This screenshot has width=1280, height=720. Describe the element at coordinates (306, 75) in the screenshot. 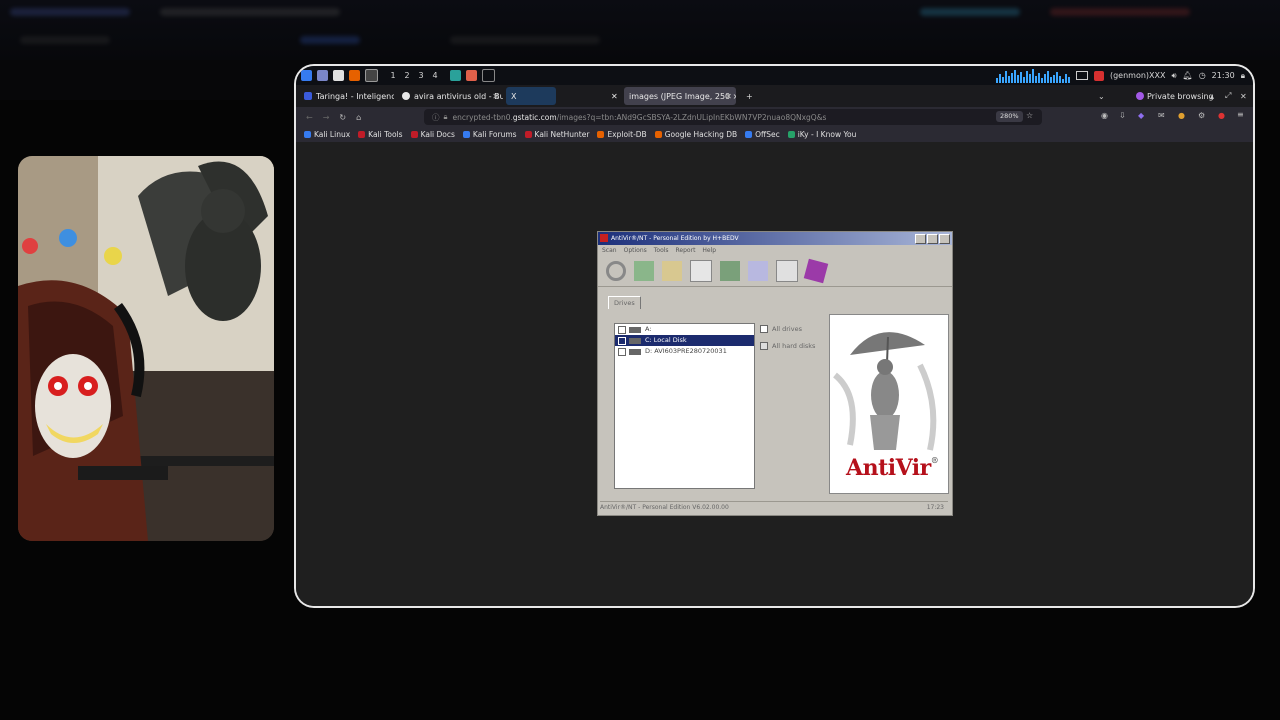

I see `kali-menu-icon` at that location.